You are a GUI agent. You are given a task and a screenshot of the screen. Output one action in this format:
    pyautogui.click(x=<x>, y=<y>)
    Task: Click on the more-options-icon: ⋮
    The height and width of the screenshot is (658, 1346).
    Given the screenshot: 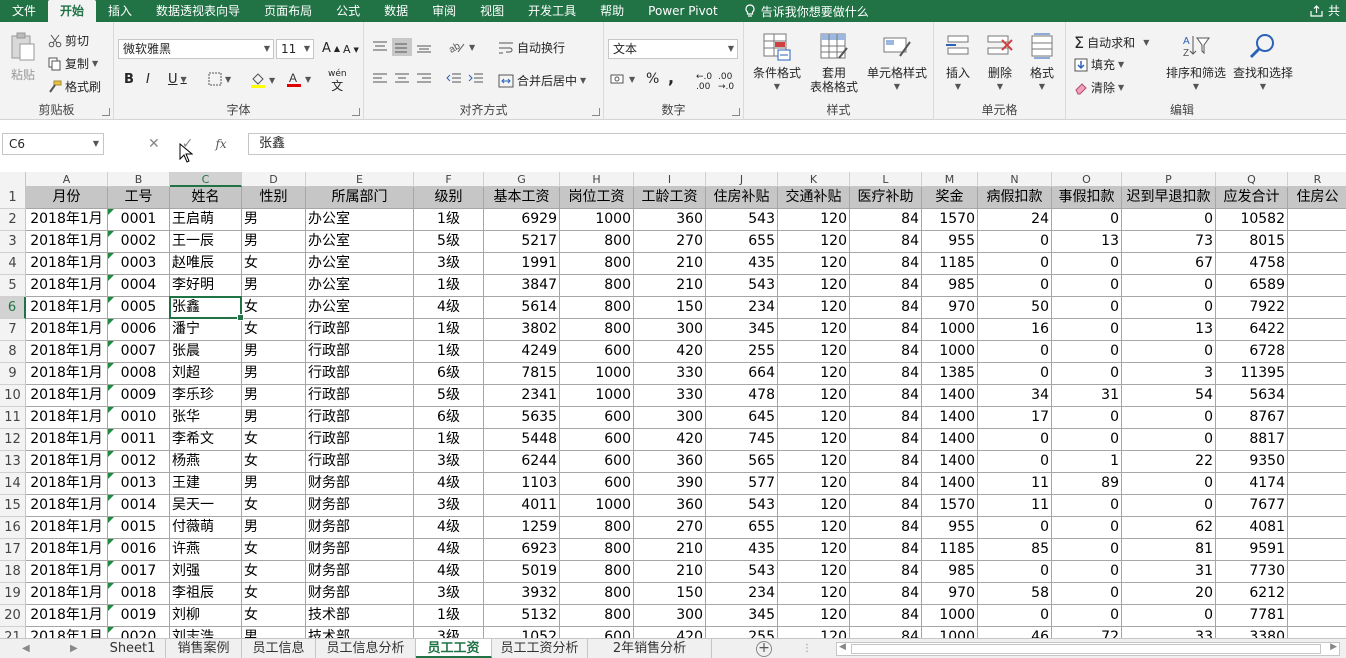 What is the action you would take?
    pyautogui.click(x=807, y=648)
    